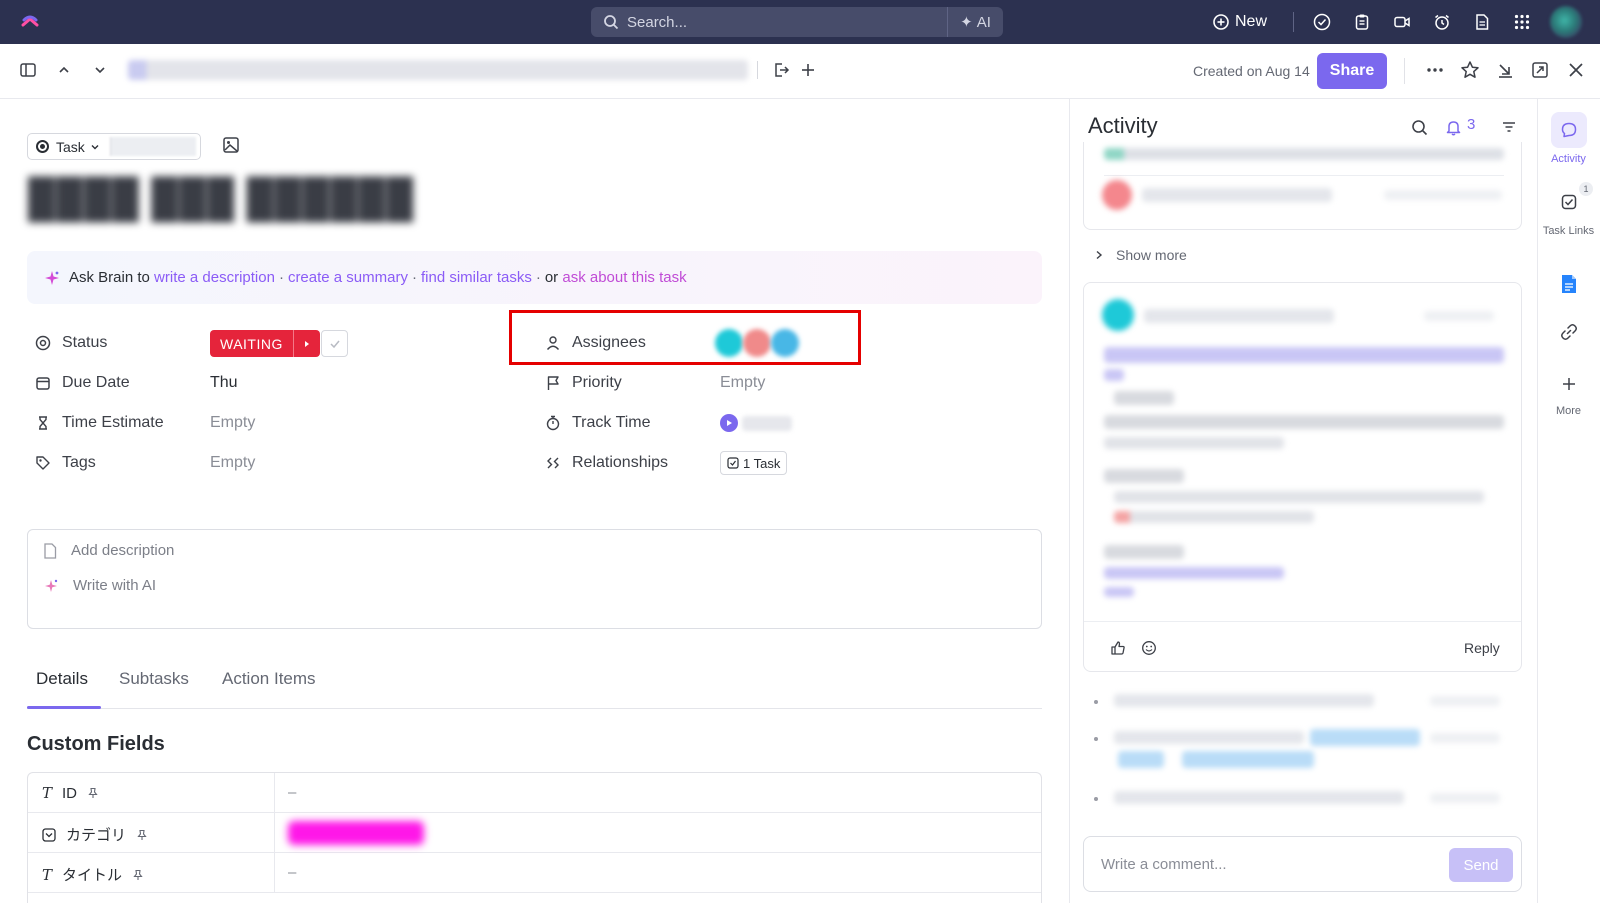 This screenshot has height=903, width=1600. Describe the element at coordinates (1099, 255) in the screenshot. I see `chevron-right-icon` at that location.